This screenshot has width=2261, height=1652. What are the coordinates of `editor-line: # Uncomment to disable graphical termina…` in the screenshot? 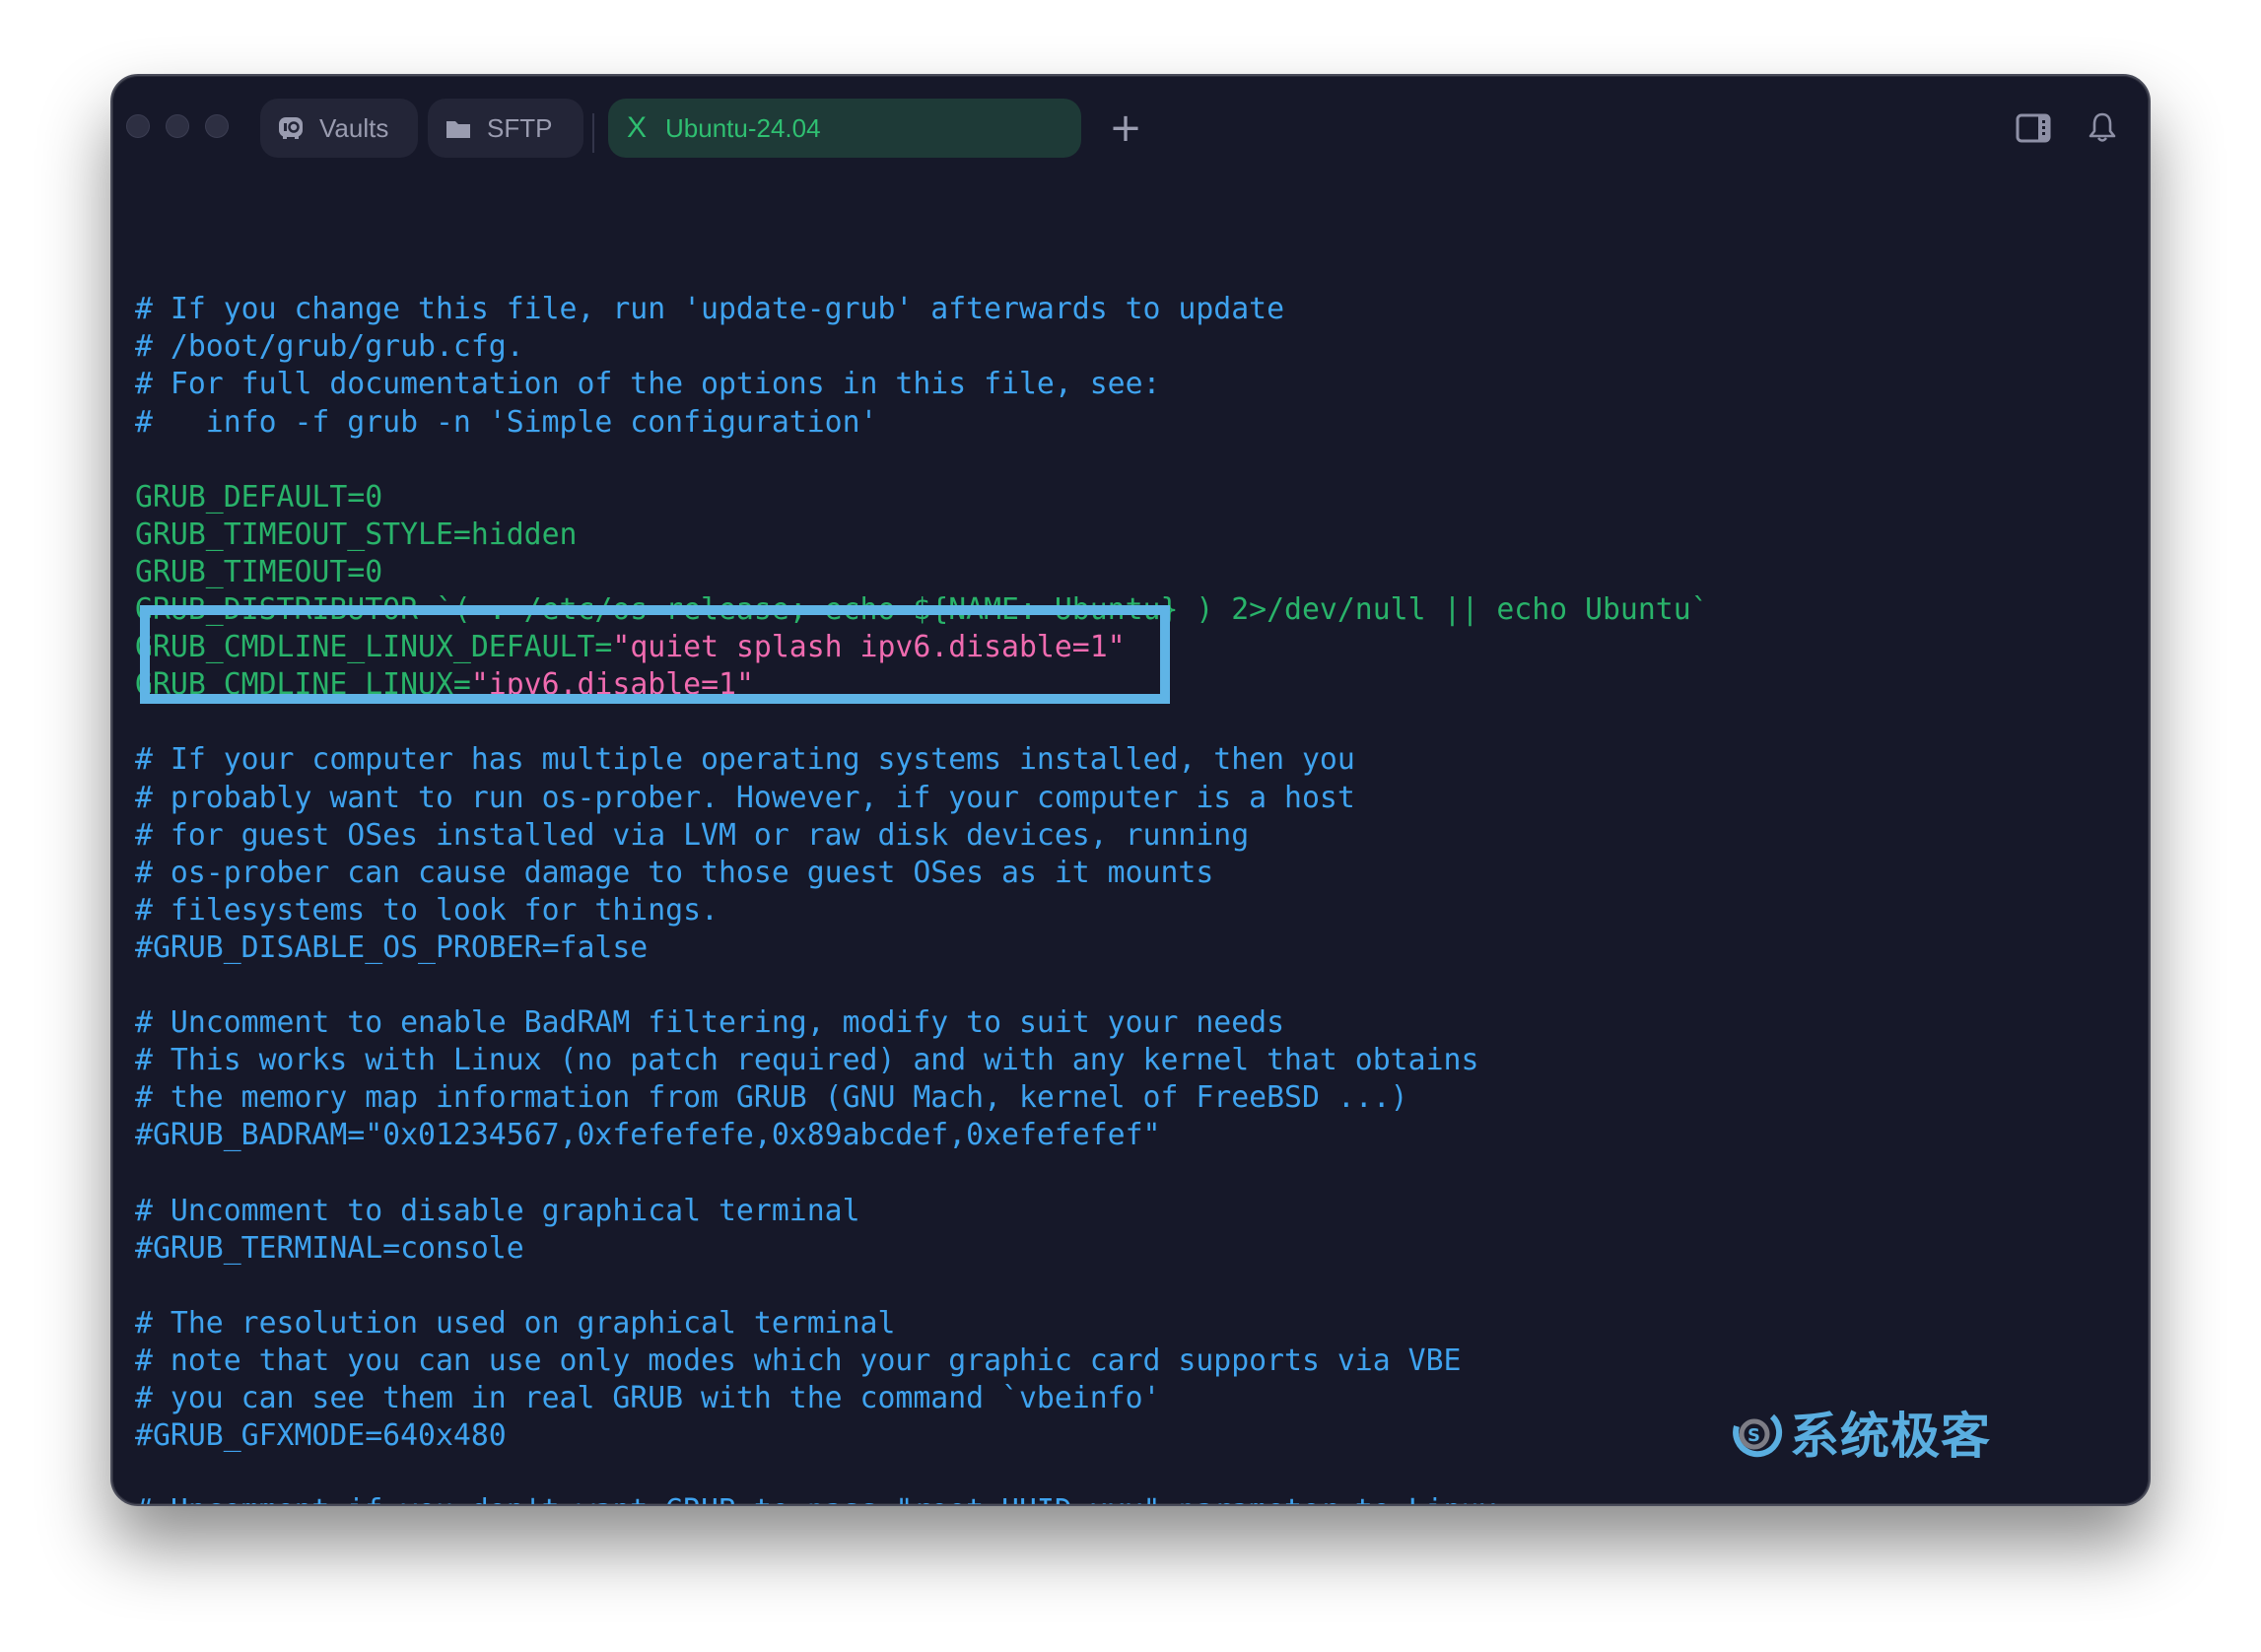 It's located at (1142, 1211).